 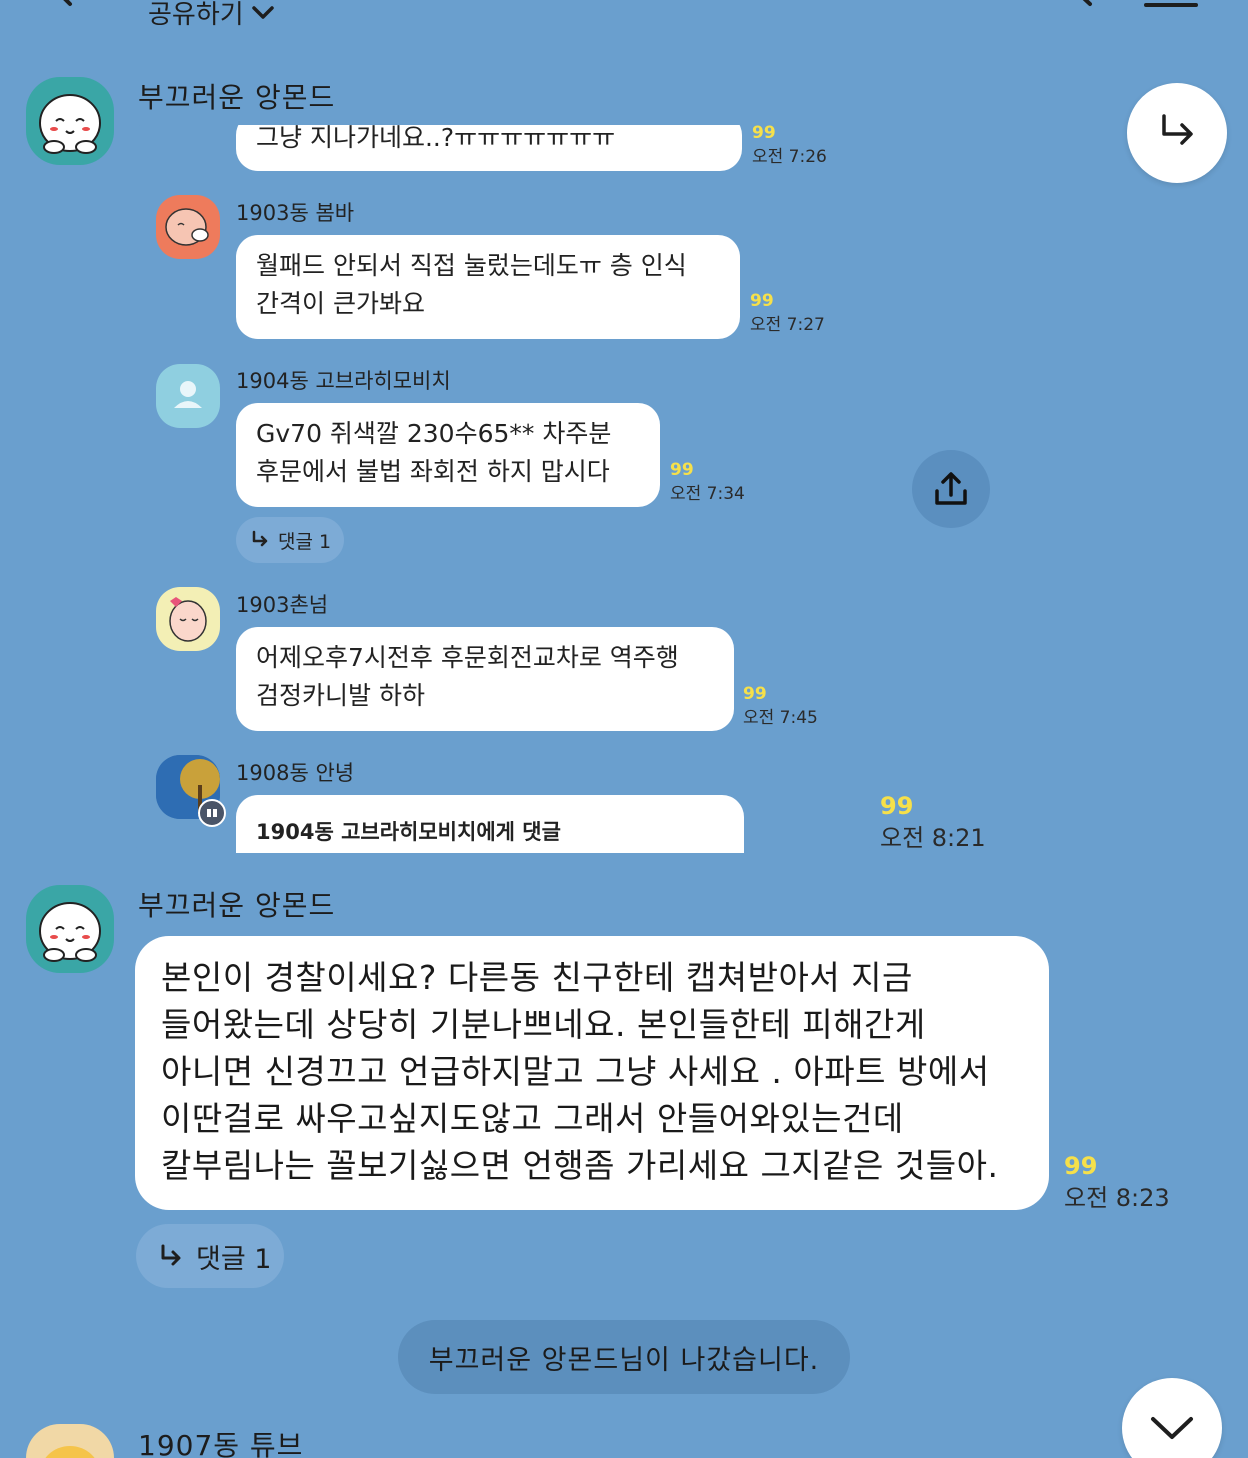 What do you see at coordinates (787, 325) in the screenshot?
I see `timestamp: 오전 7:27` at bounding box center [787, 325].